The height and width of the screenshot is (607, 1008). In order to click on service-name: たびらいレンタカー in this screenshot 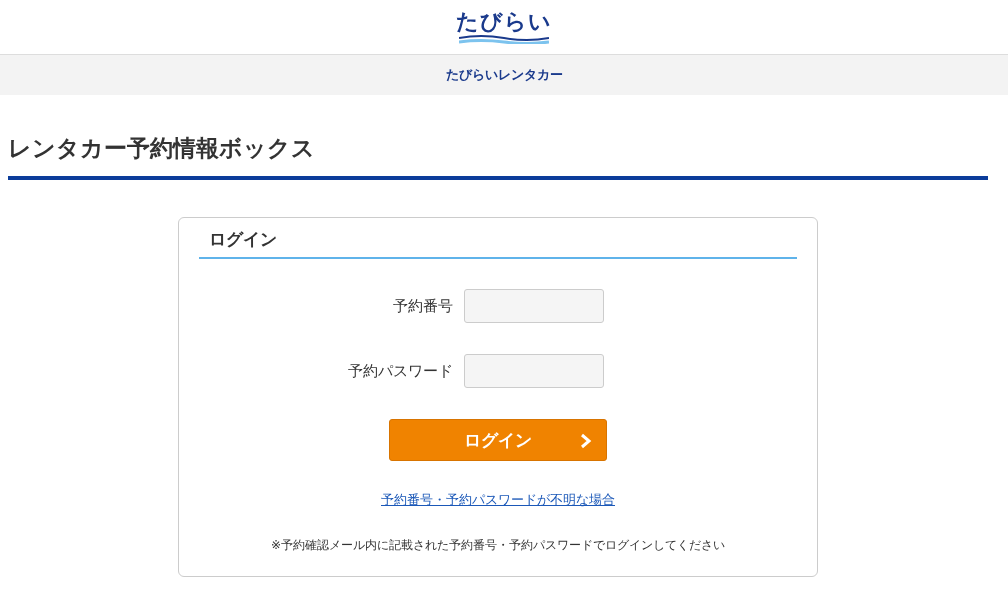, I will do `click(504, 75)`.